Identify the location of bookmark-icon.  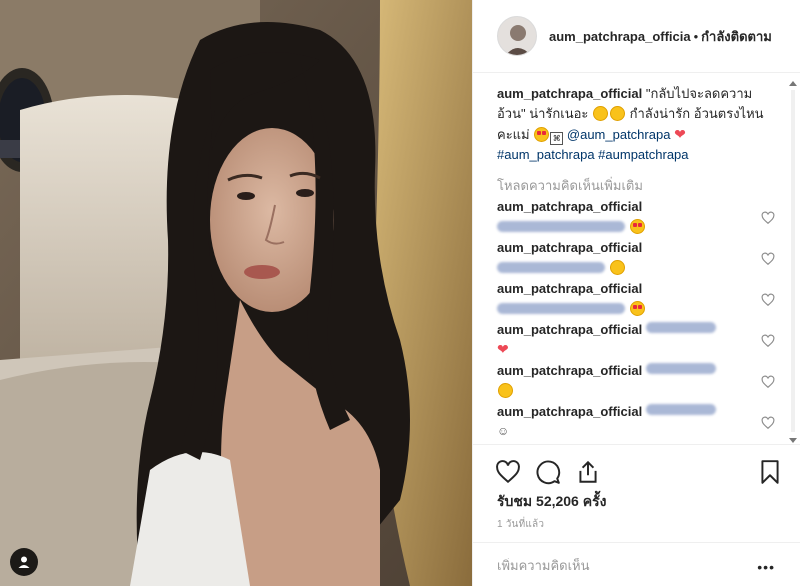
(770, 472).